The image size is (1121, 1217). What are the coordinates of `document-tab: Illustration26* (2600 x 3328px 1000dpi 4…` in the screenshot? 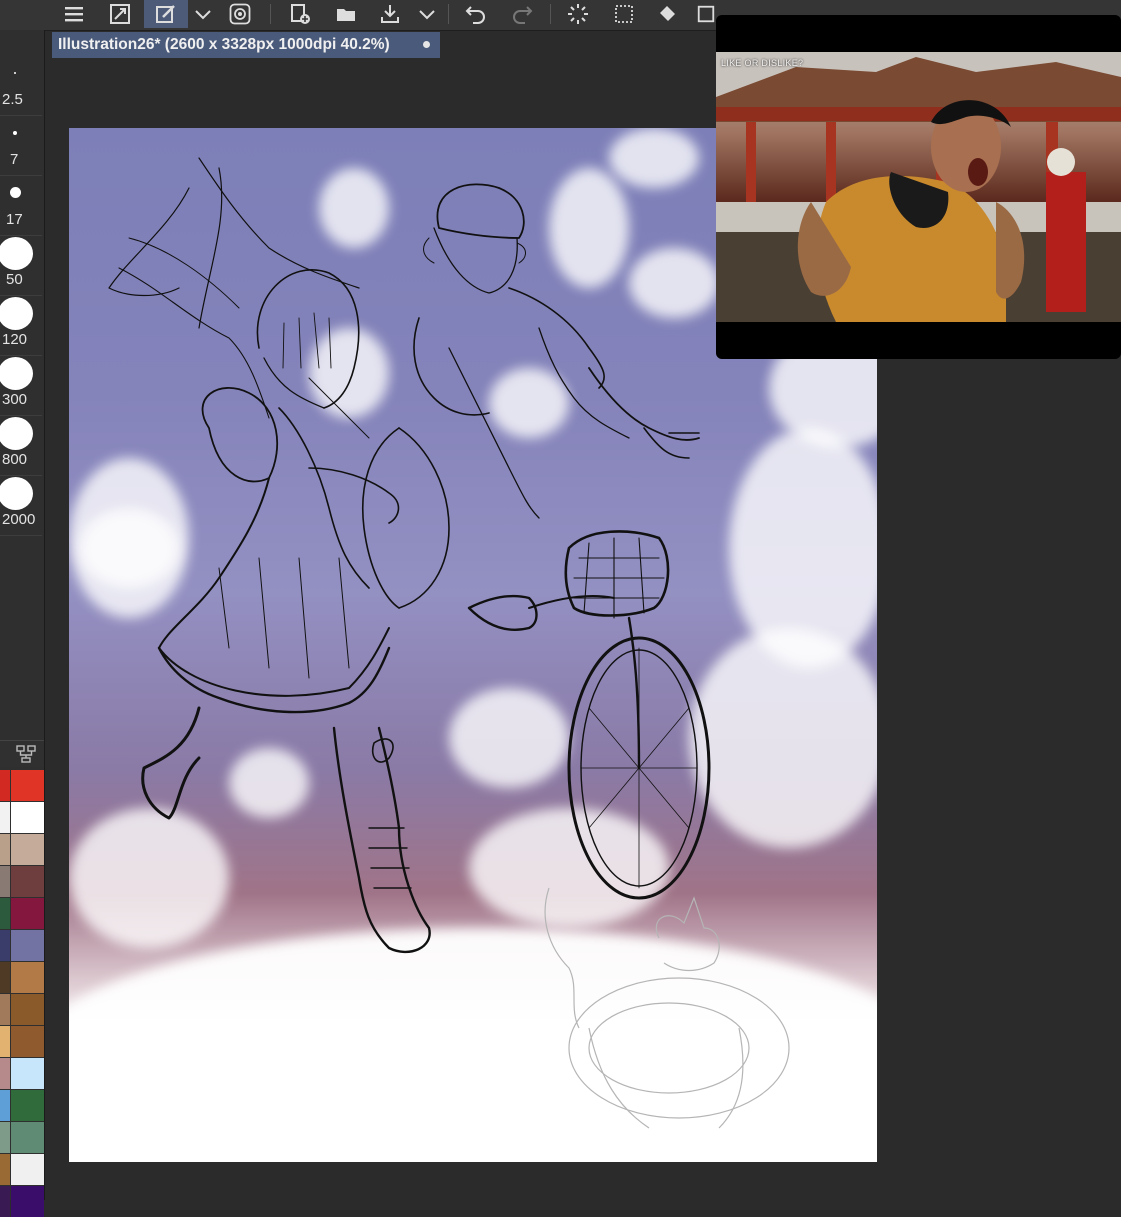 It's located at (246, 45).